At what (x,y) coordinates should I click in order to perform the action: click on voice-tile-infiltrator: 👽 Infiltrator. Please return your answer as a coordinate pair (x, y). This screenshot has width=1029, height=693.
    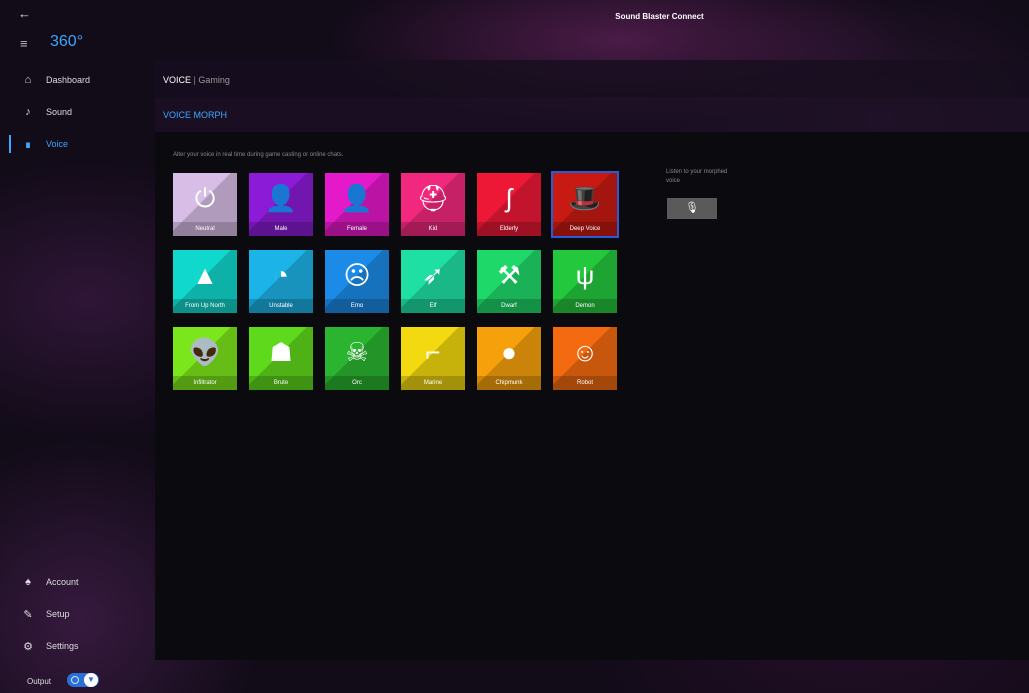
    Looking at the image, I should click on (205, 358).